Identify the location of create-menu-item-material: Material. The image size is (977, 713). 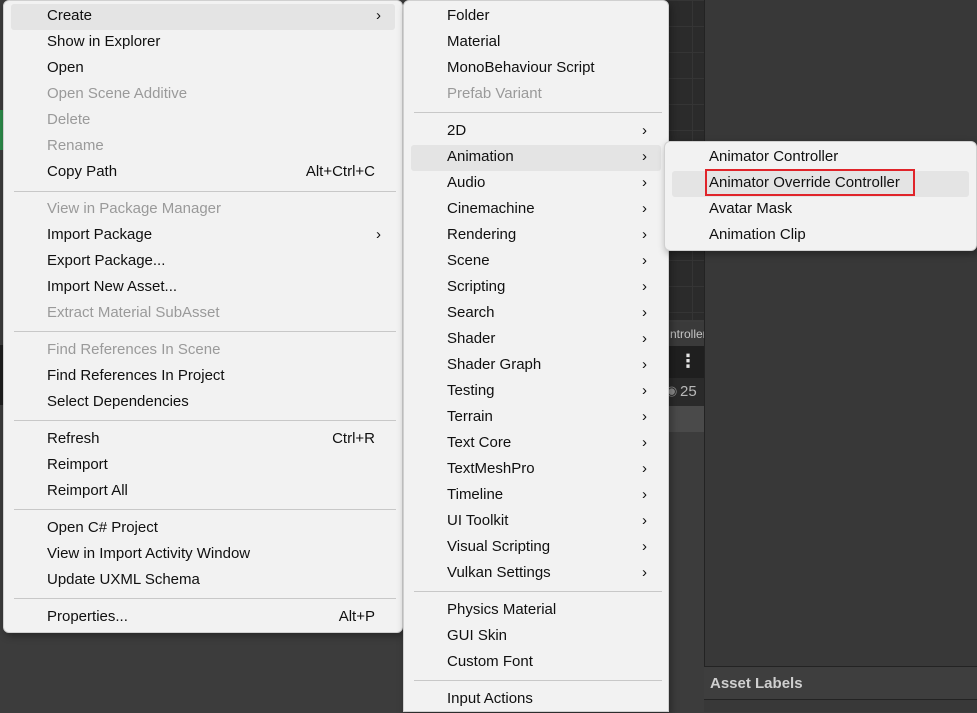
(536, 43).